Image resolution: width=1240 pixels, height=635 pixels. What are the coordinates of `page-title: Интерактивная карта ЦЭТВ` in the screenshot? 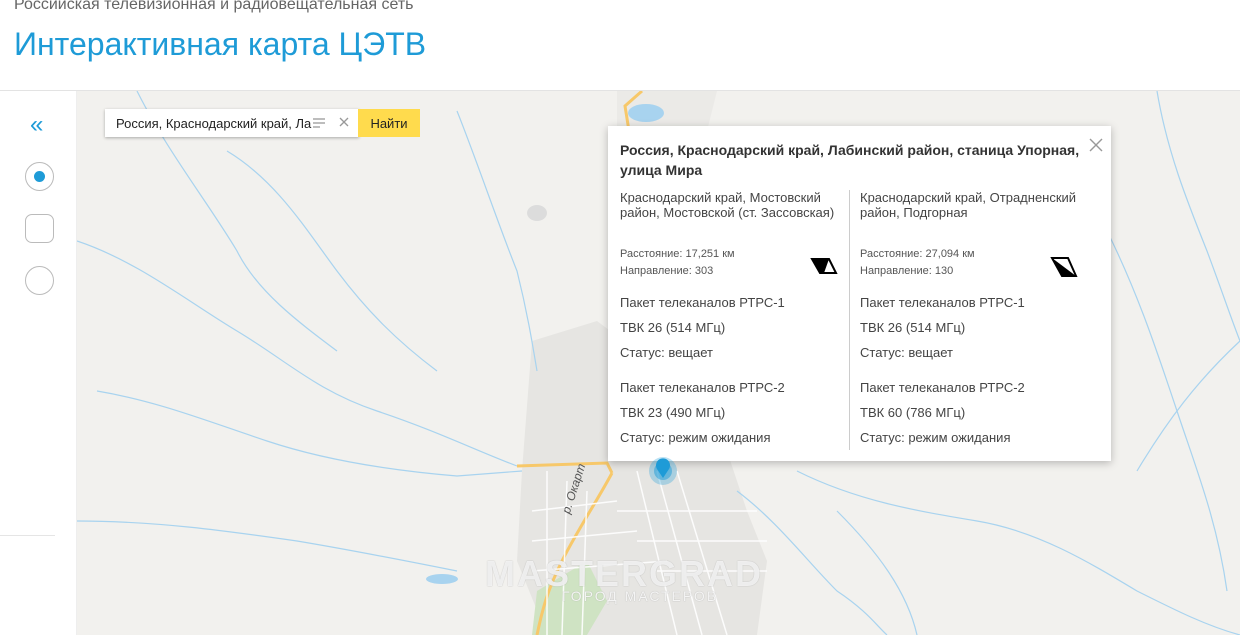 It's located at (220, 44).